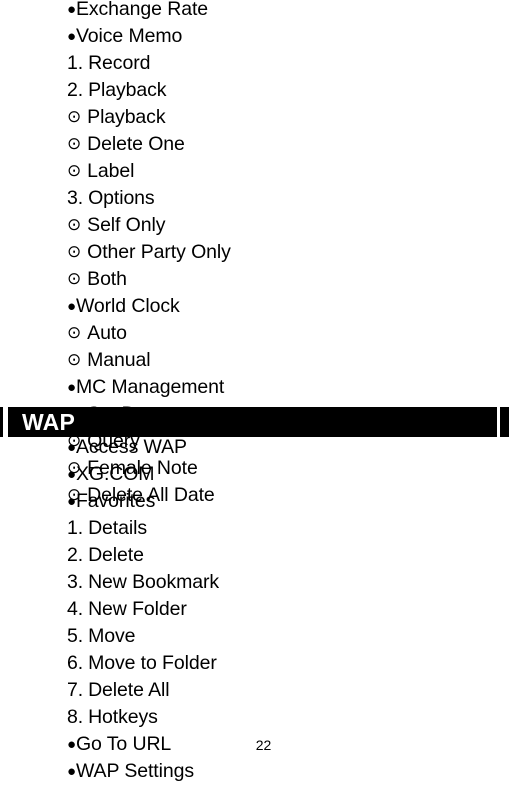 Image resolution: width=509 pixels, height=786 pixels. What do you see at coordinates (107, 279) in the screenshot?
I see `menu-item-label: Both` at bounding box center [107, 279].